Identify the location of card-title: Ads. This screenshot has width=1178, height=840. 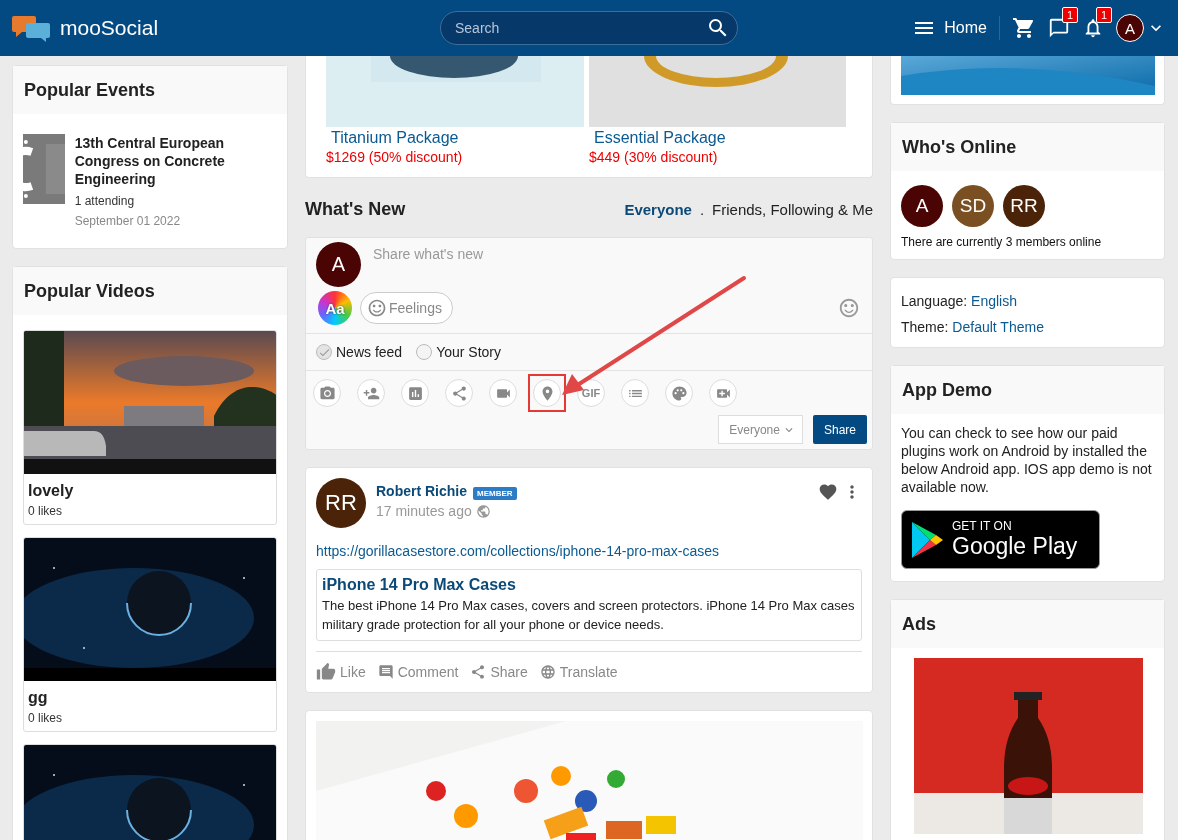
(1027, 624).